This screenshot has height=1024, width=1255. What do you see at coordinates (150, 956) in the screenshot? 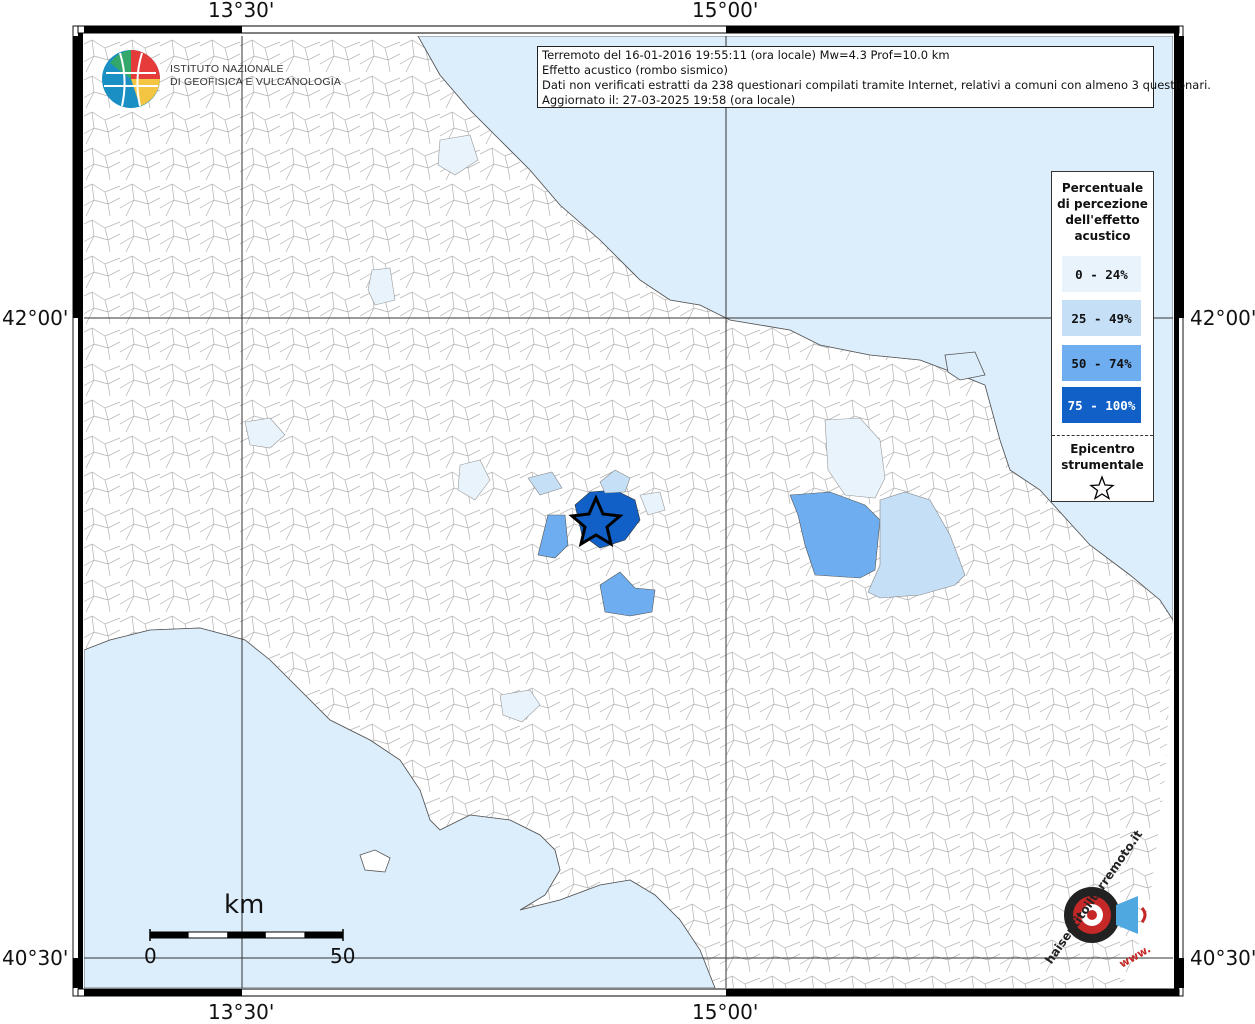
I see `scale-start: 0` at bounding box center [150, 956].